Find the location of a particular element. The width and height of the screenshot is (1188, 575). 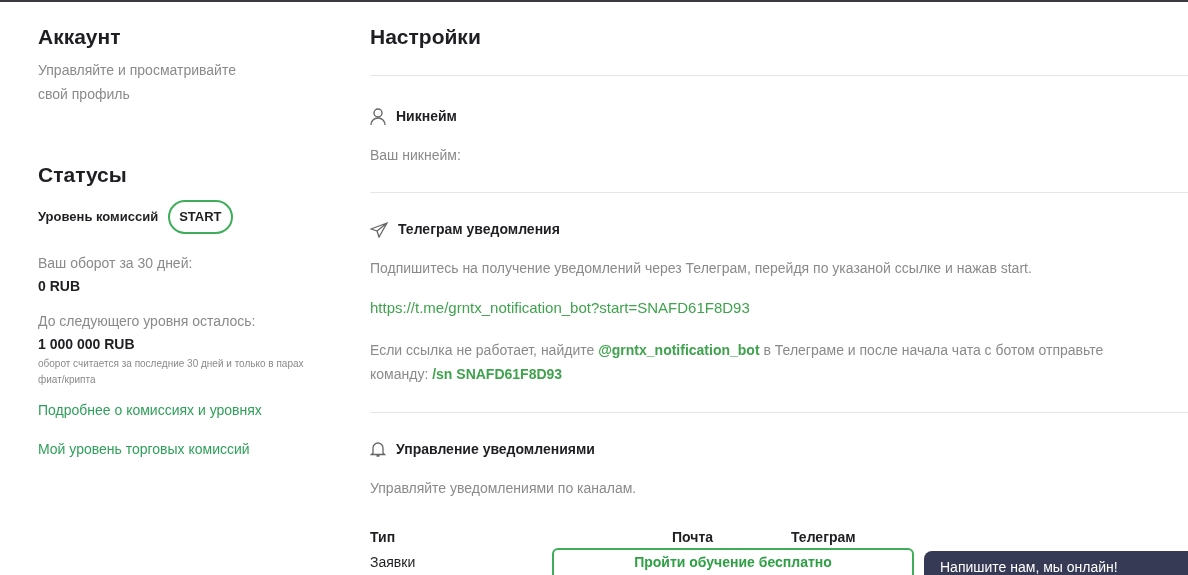

turnover-label: Ваш оборот за 30 дней: is located at coordinates (116, 263).